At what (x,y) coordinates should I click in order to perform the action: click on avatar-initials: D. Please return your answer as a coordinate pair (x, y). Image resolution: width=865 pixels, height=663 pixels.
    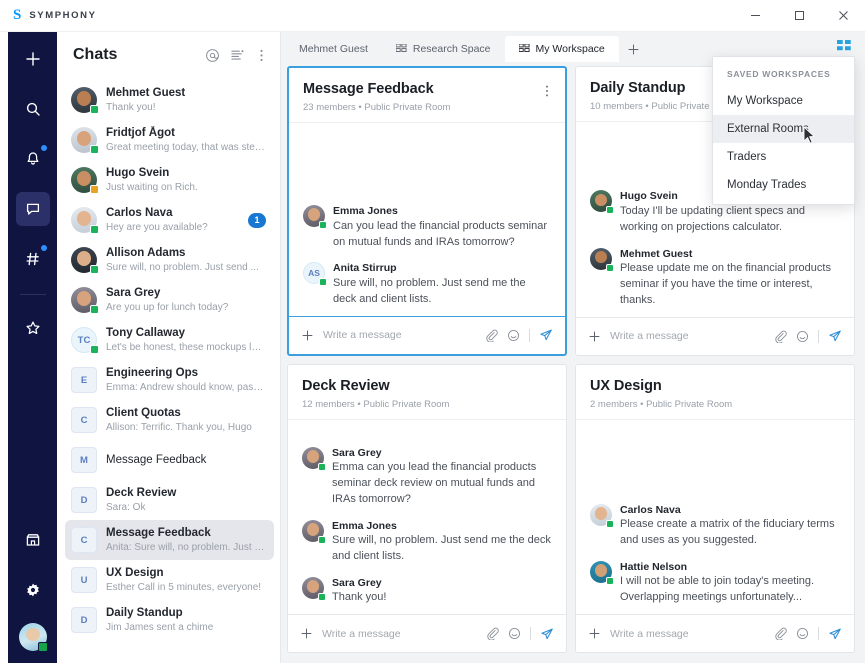
    Looking at the image, I should click on (84, 500).